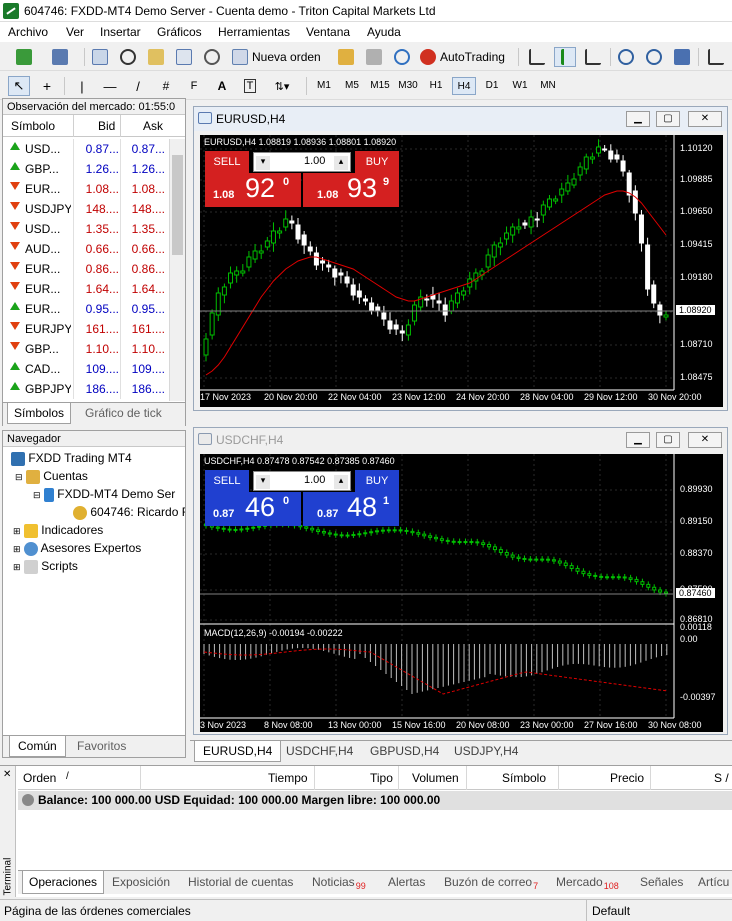 Image resolution: width=732 pixels, height=921 pixels. Describe the element at coordinates (282, 86) in the screenshot. I see `arrows-icon: ⇅▾` at that location.